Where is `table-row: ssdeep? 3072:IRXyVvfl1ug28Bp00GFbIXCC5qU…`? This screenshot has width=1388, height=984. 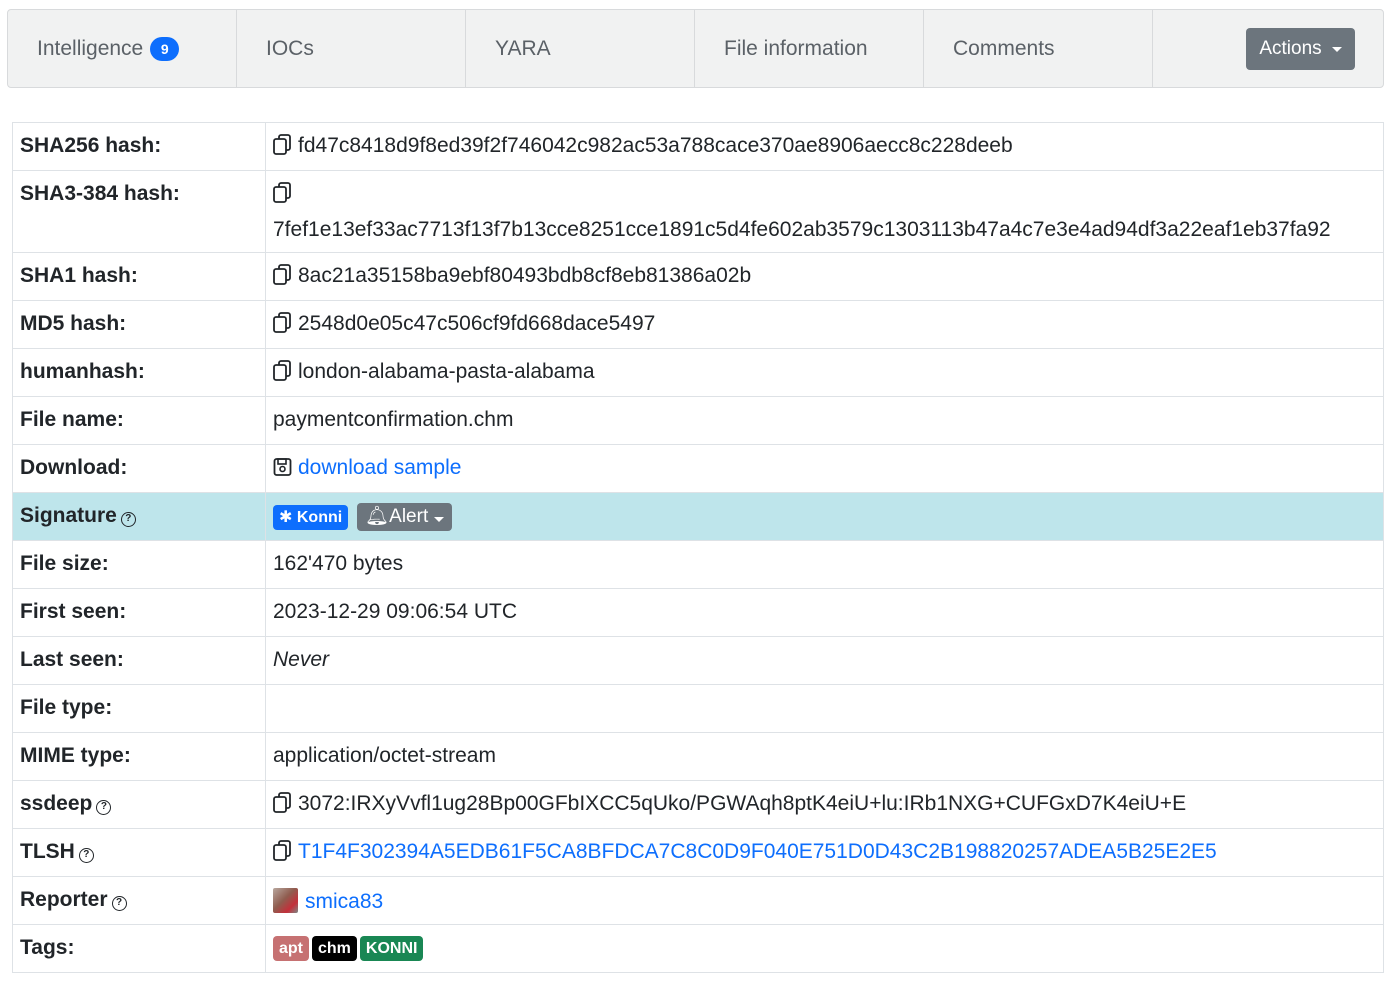
table-row: ssdeep? 3072:IRXyVvfl1ug28Bp00GFbIXCC5qU… is located at coordinates (698, 804).